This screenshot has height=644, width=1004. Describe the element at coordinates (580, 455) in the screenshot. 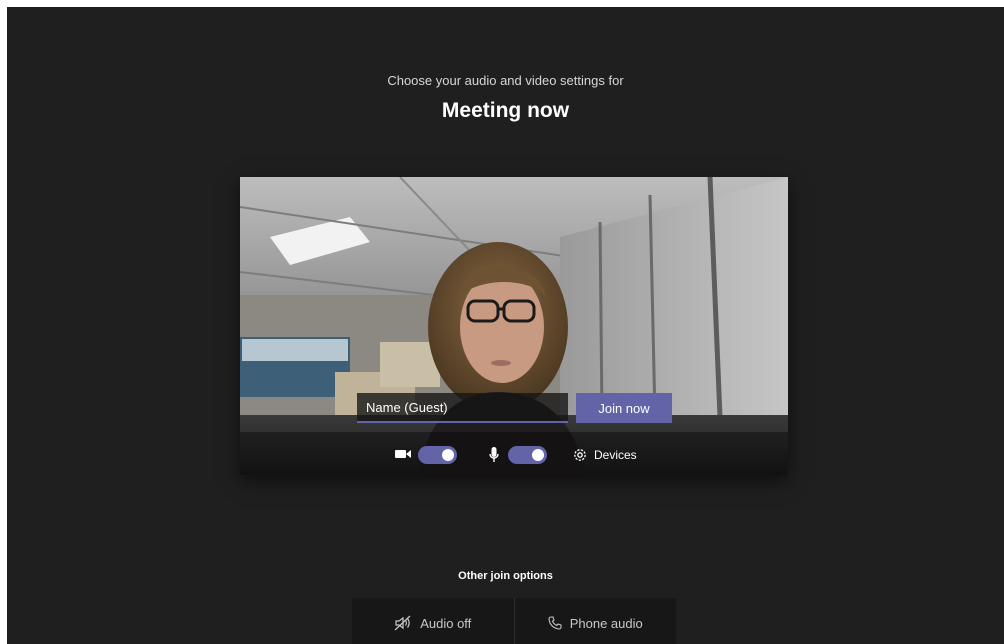

I see `gear-icon` at that location.